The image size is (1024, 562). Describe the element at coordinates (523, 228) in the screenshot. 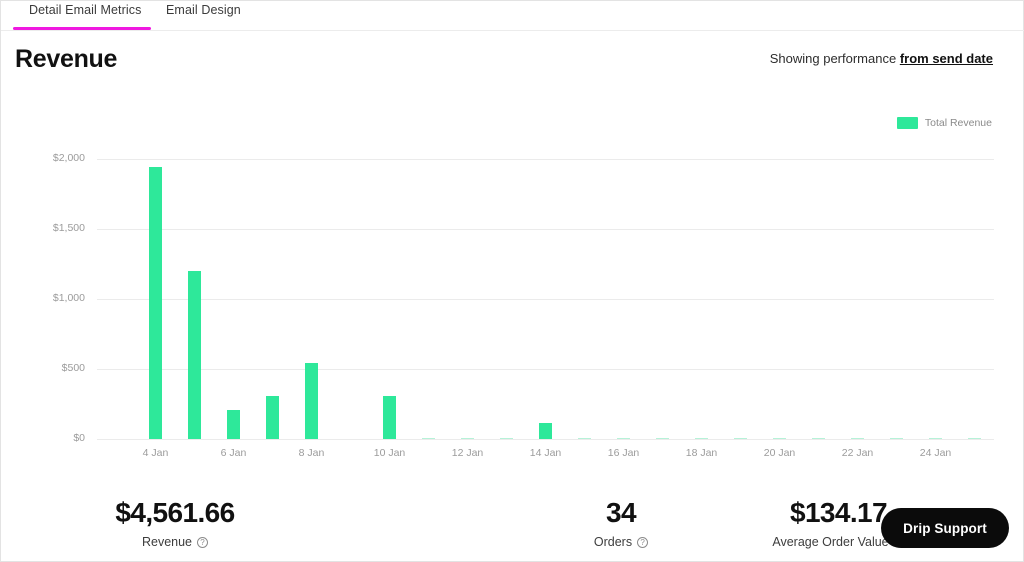

I see `y-axis-gridline: $1,500` at that location.